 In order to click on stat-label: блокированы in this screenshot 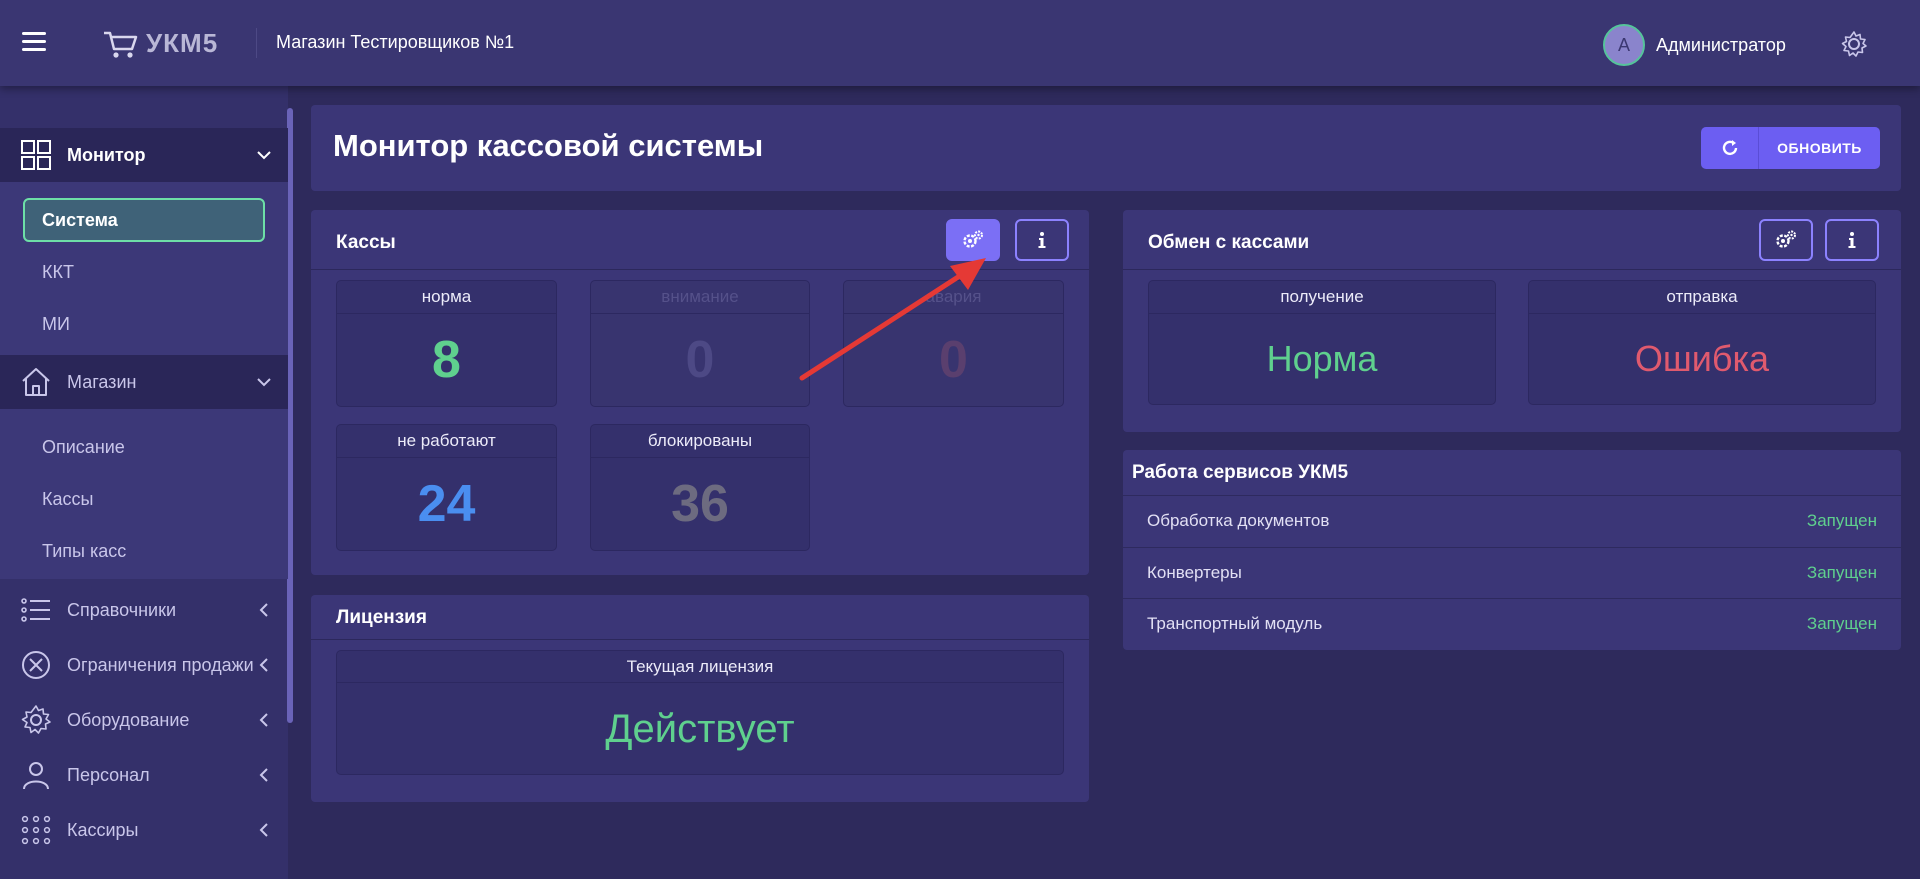, I will do `click(700, 441)`.